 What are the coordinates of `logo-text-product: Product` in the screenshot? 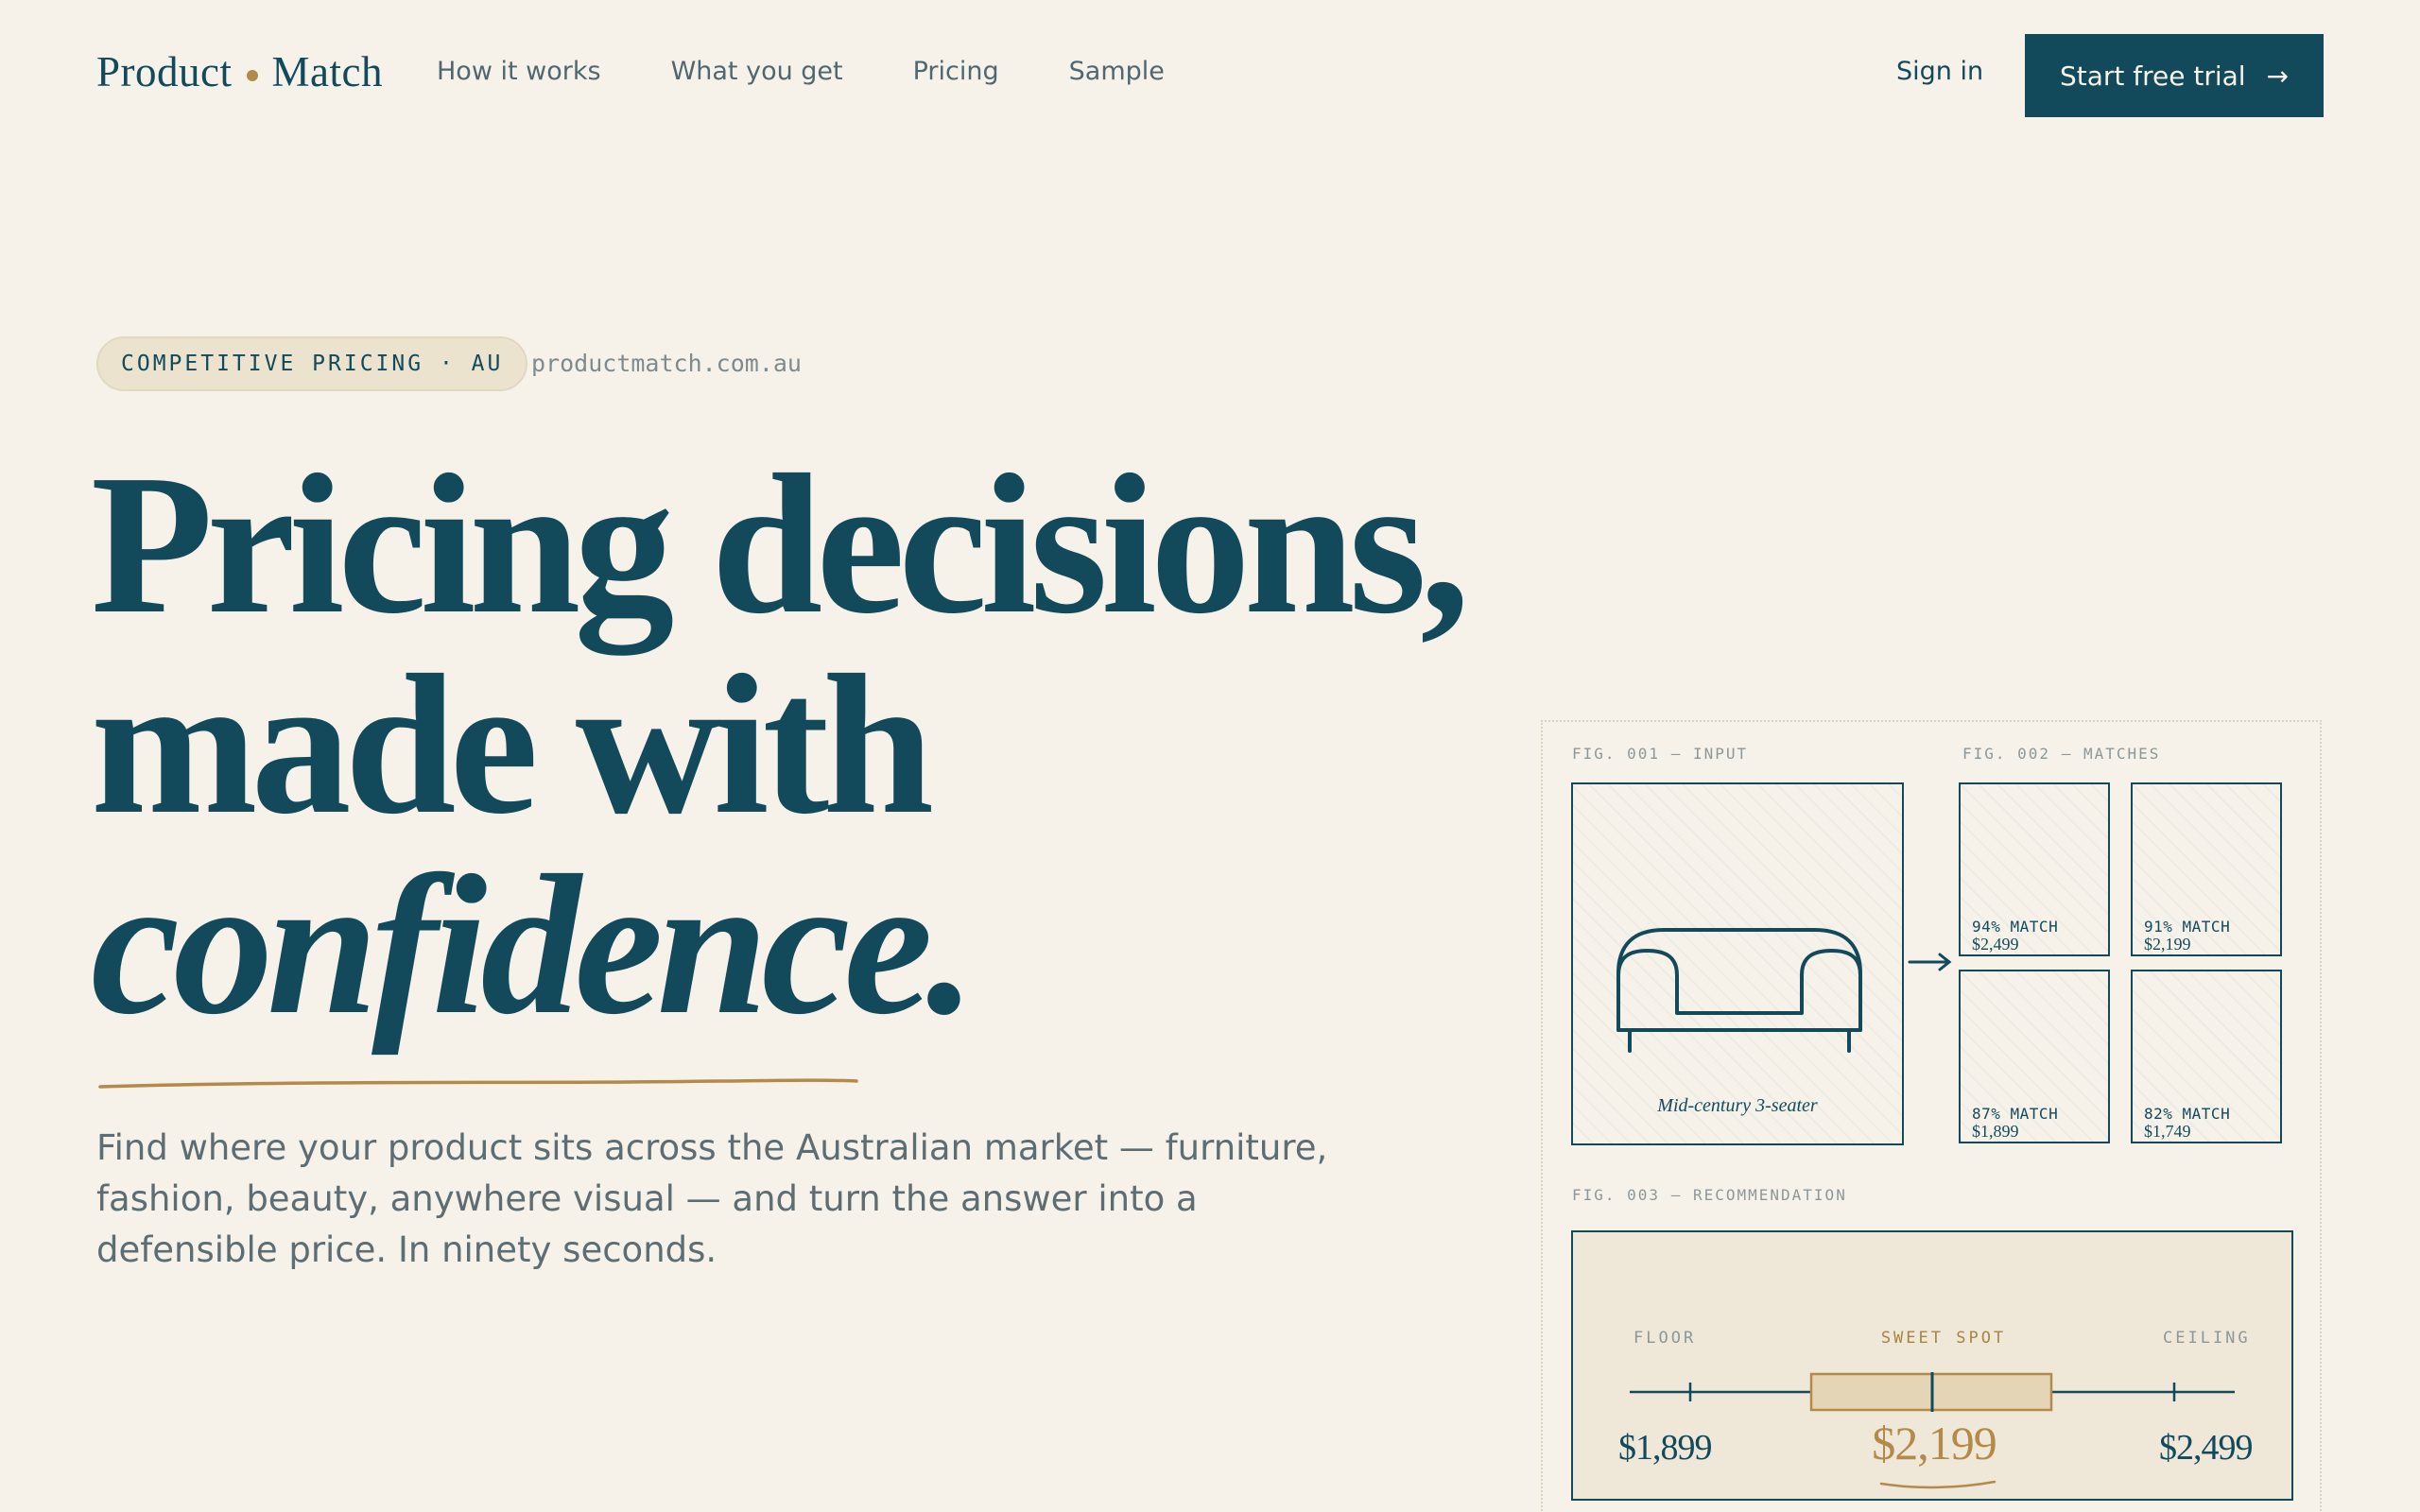 It's located at (164, 71).